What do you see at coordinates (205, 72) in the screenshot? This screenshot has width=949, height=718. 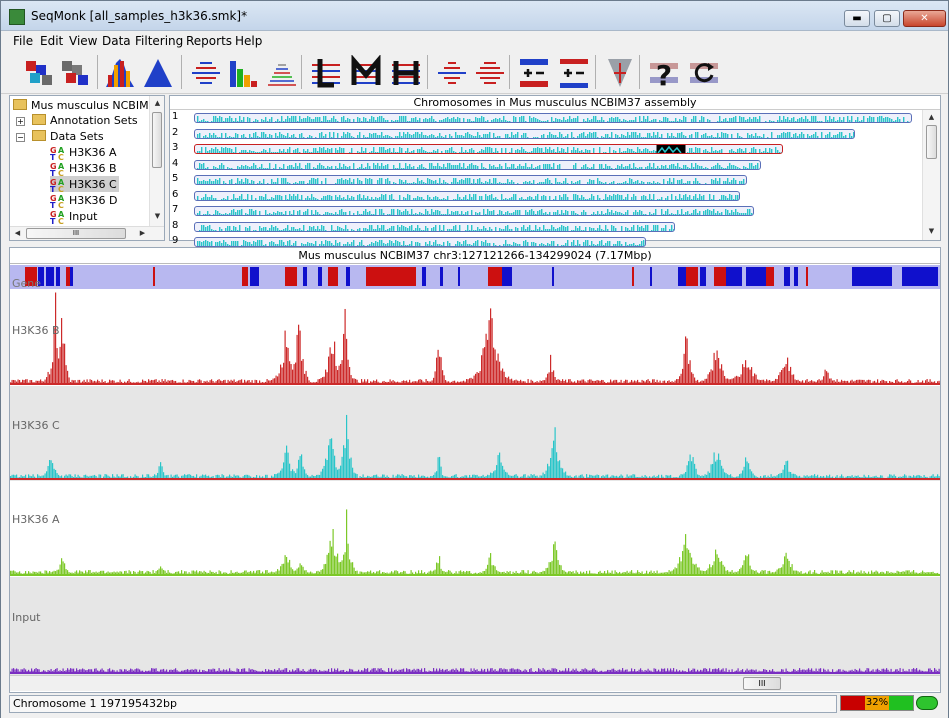 I see `diamond-lines-button` at bounding box center [205, 72].